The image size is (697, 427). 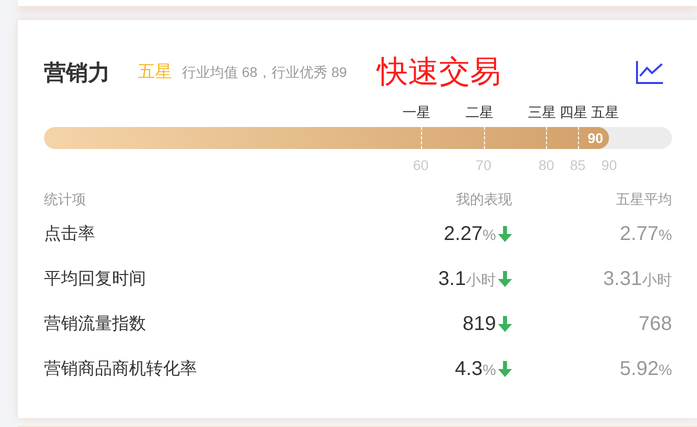 What do you see at coordinates (655, 324) in the screenshot?
I see `average-value: 768` at bounding box center [655, 324].